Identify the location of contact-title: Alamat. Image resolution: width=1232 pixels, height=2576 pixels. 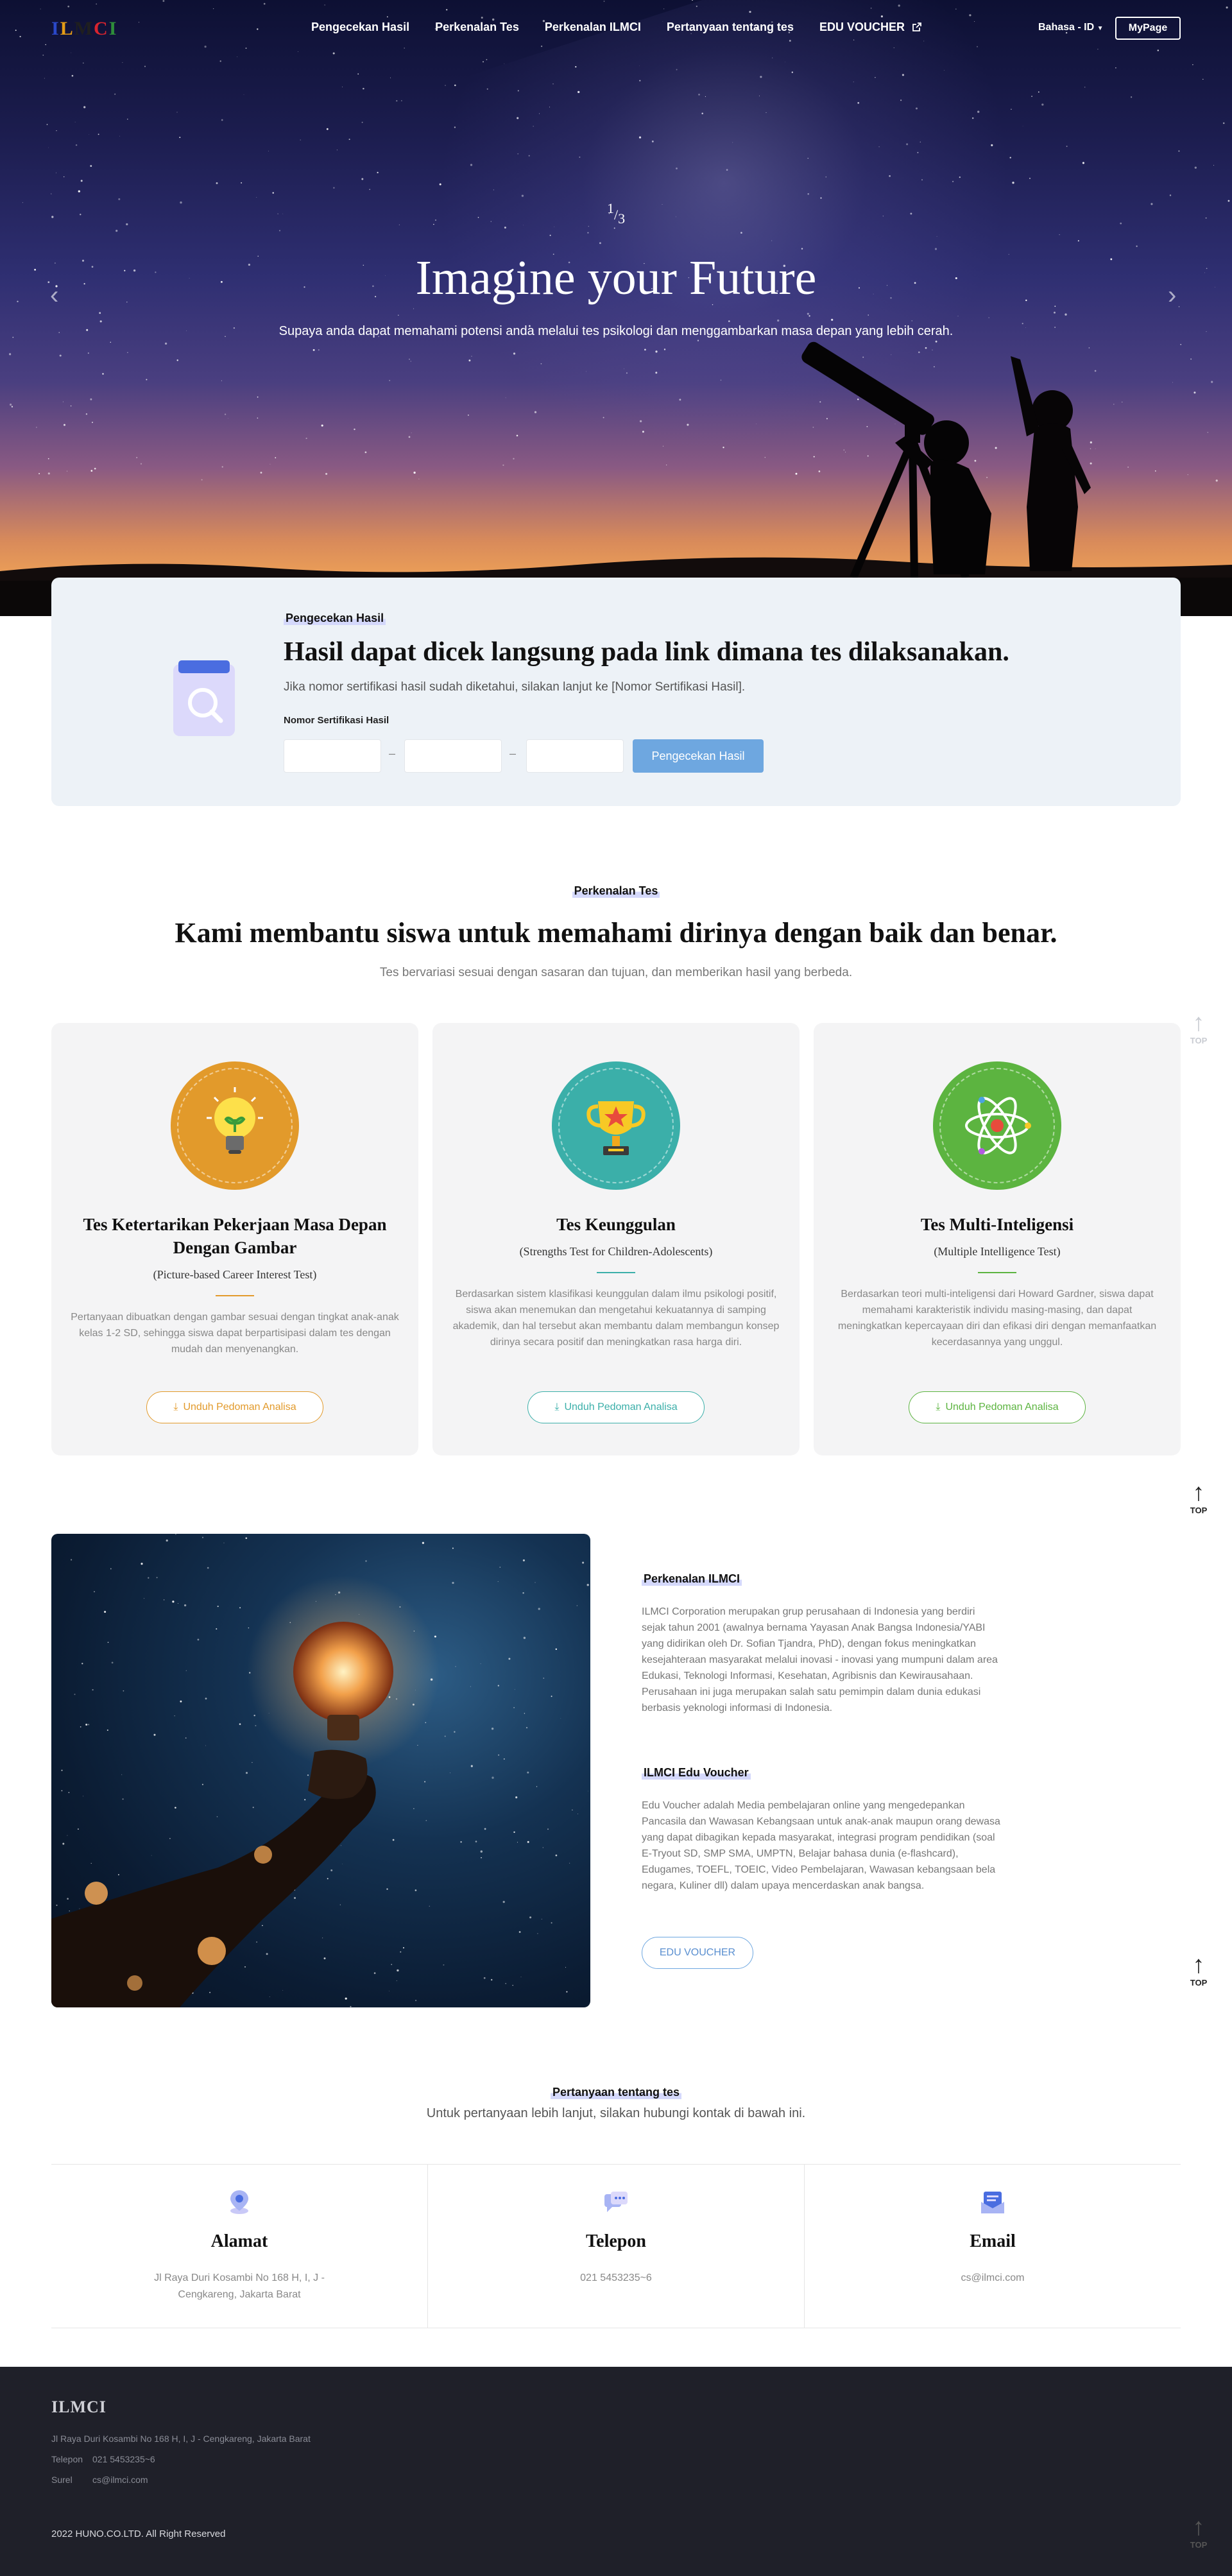
(239, 2241).